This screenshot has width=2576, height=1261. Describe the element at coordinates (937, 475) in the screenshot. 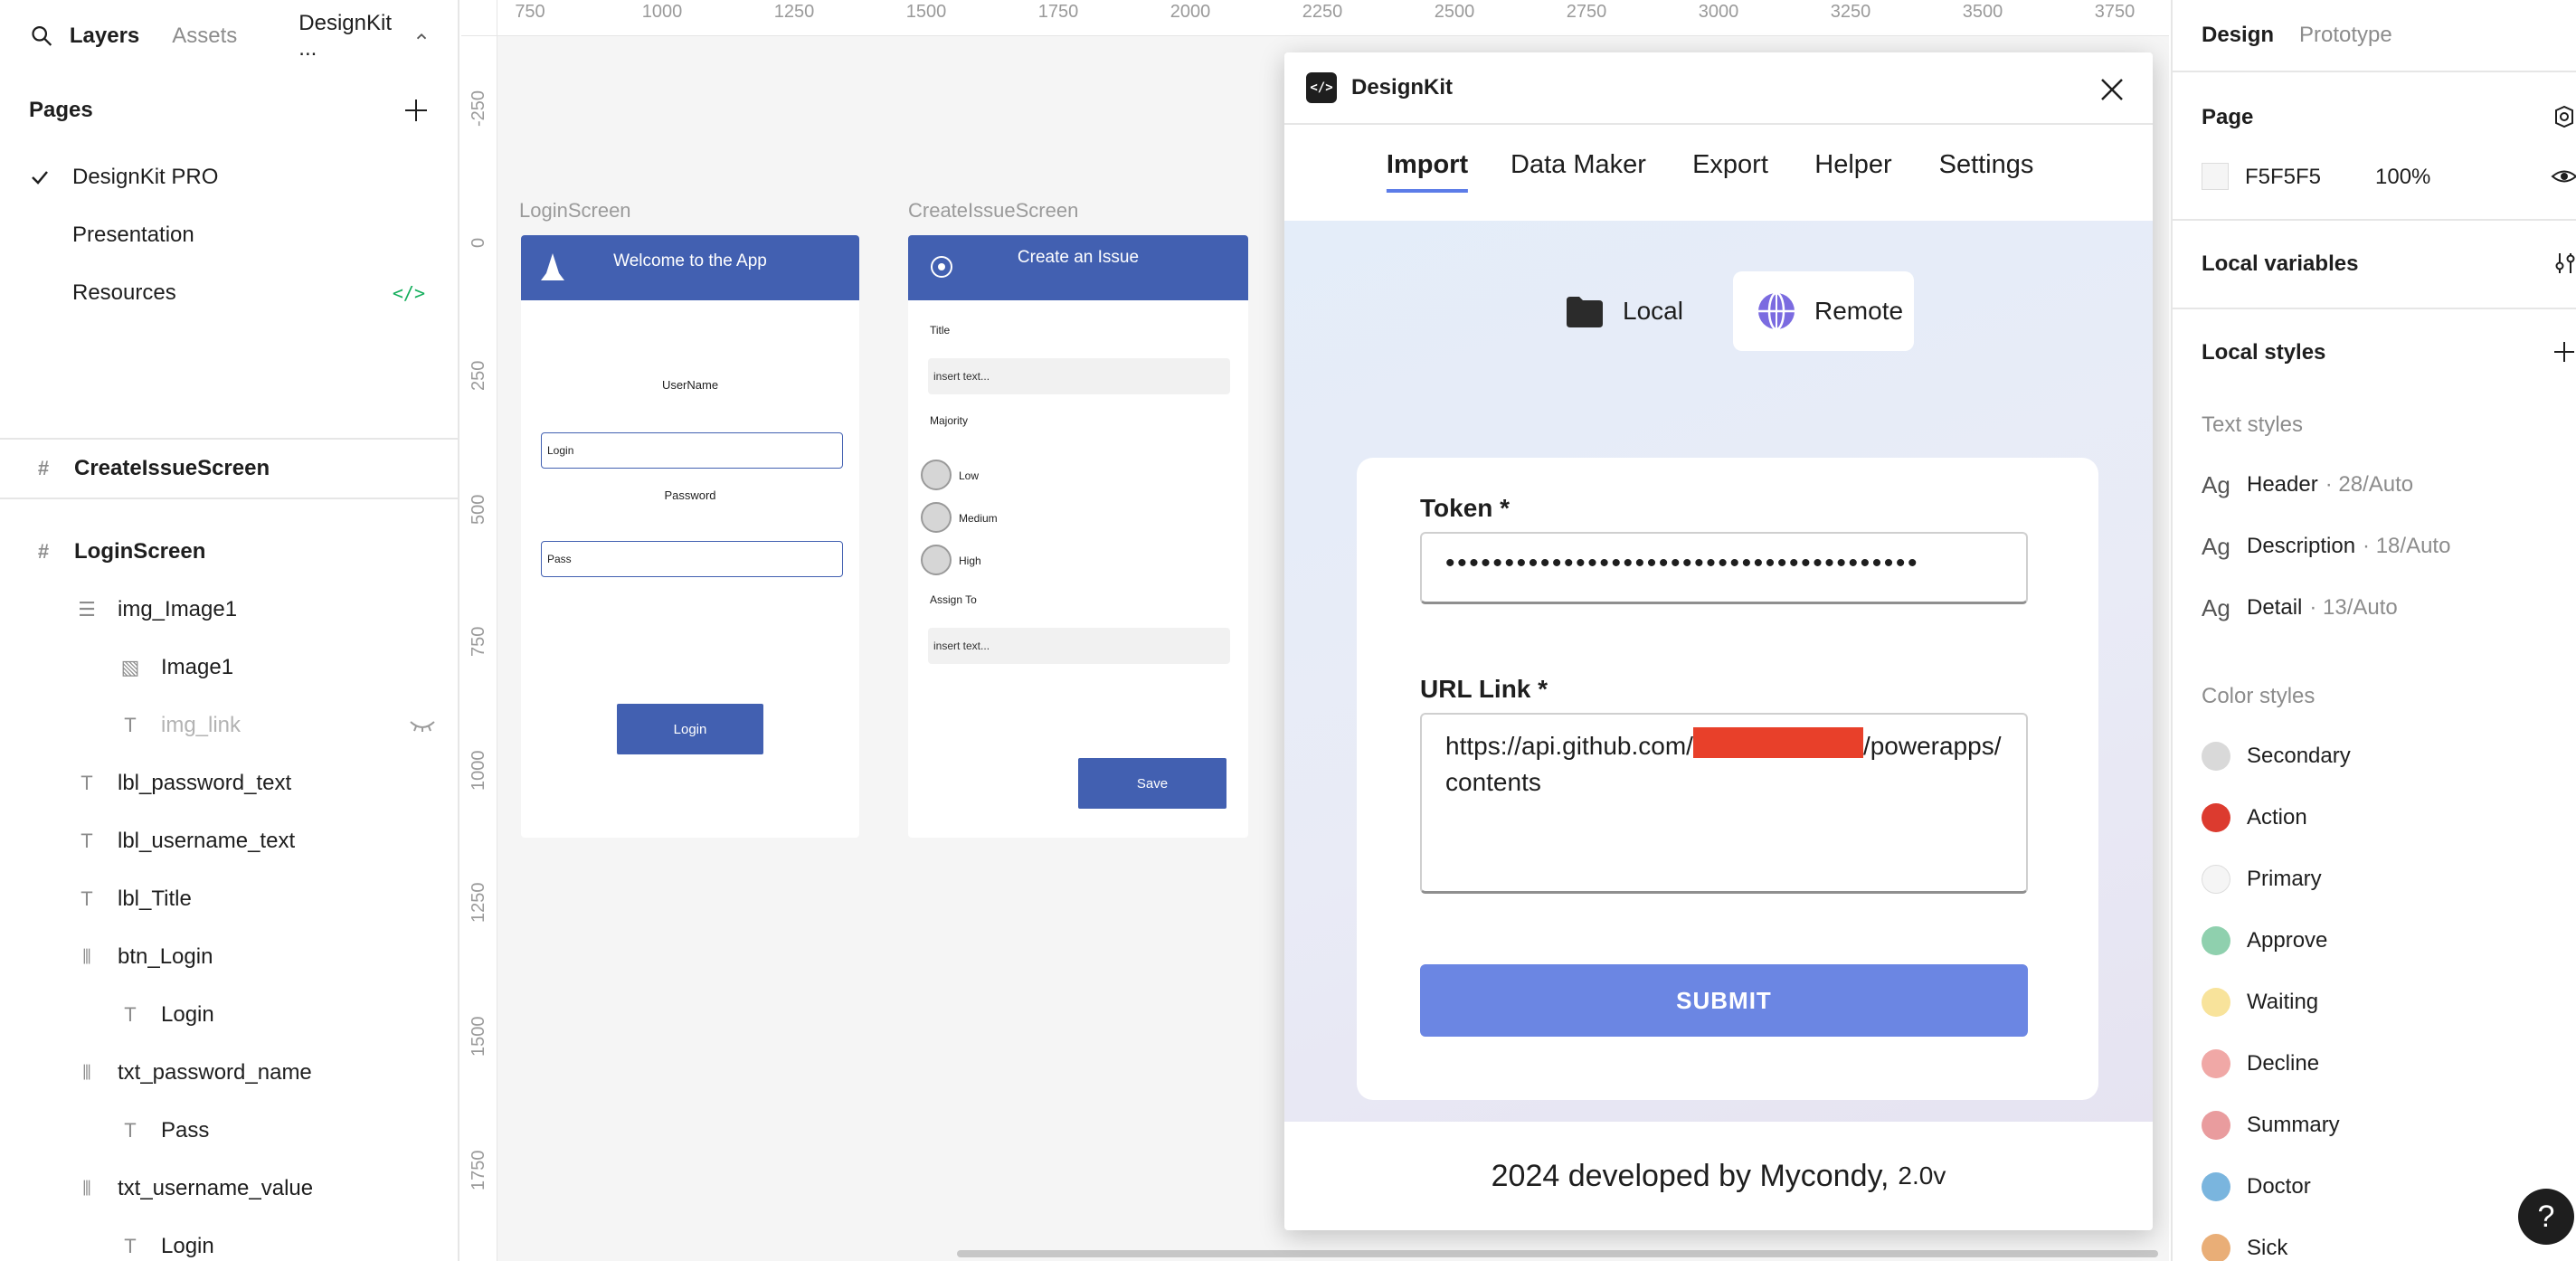

I see `radio-low` at that location.